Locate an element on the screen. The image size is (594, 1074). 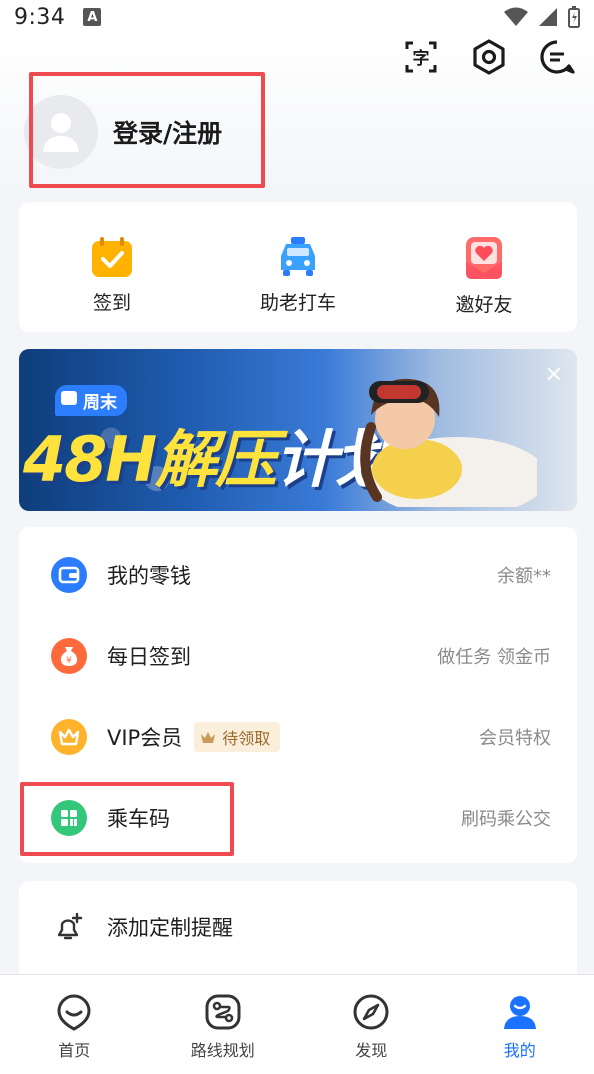
reminder-card: 添加定制提醒 is located at coordinates (298, 931).